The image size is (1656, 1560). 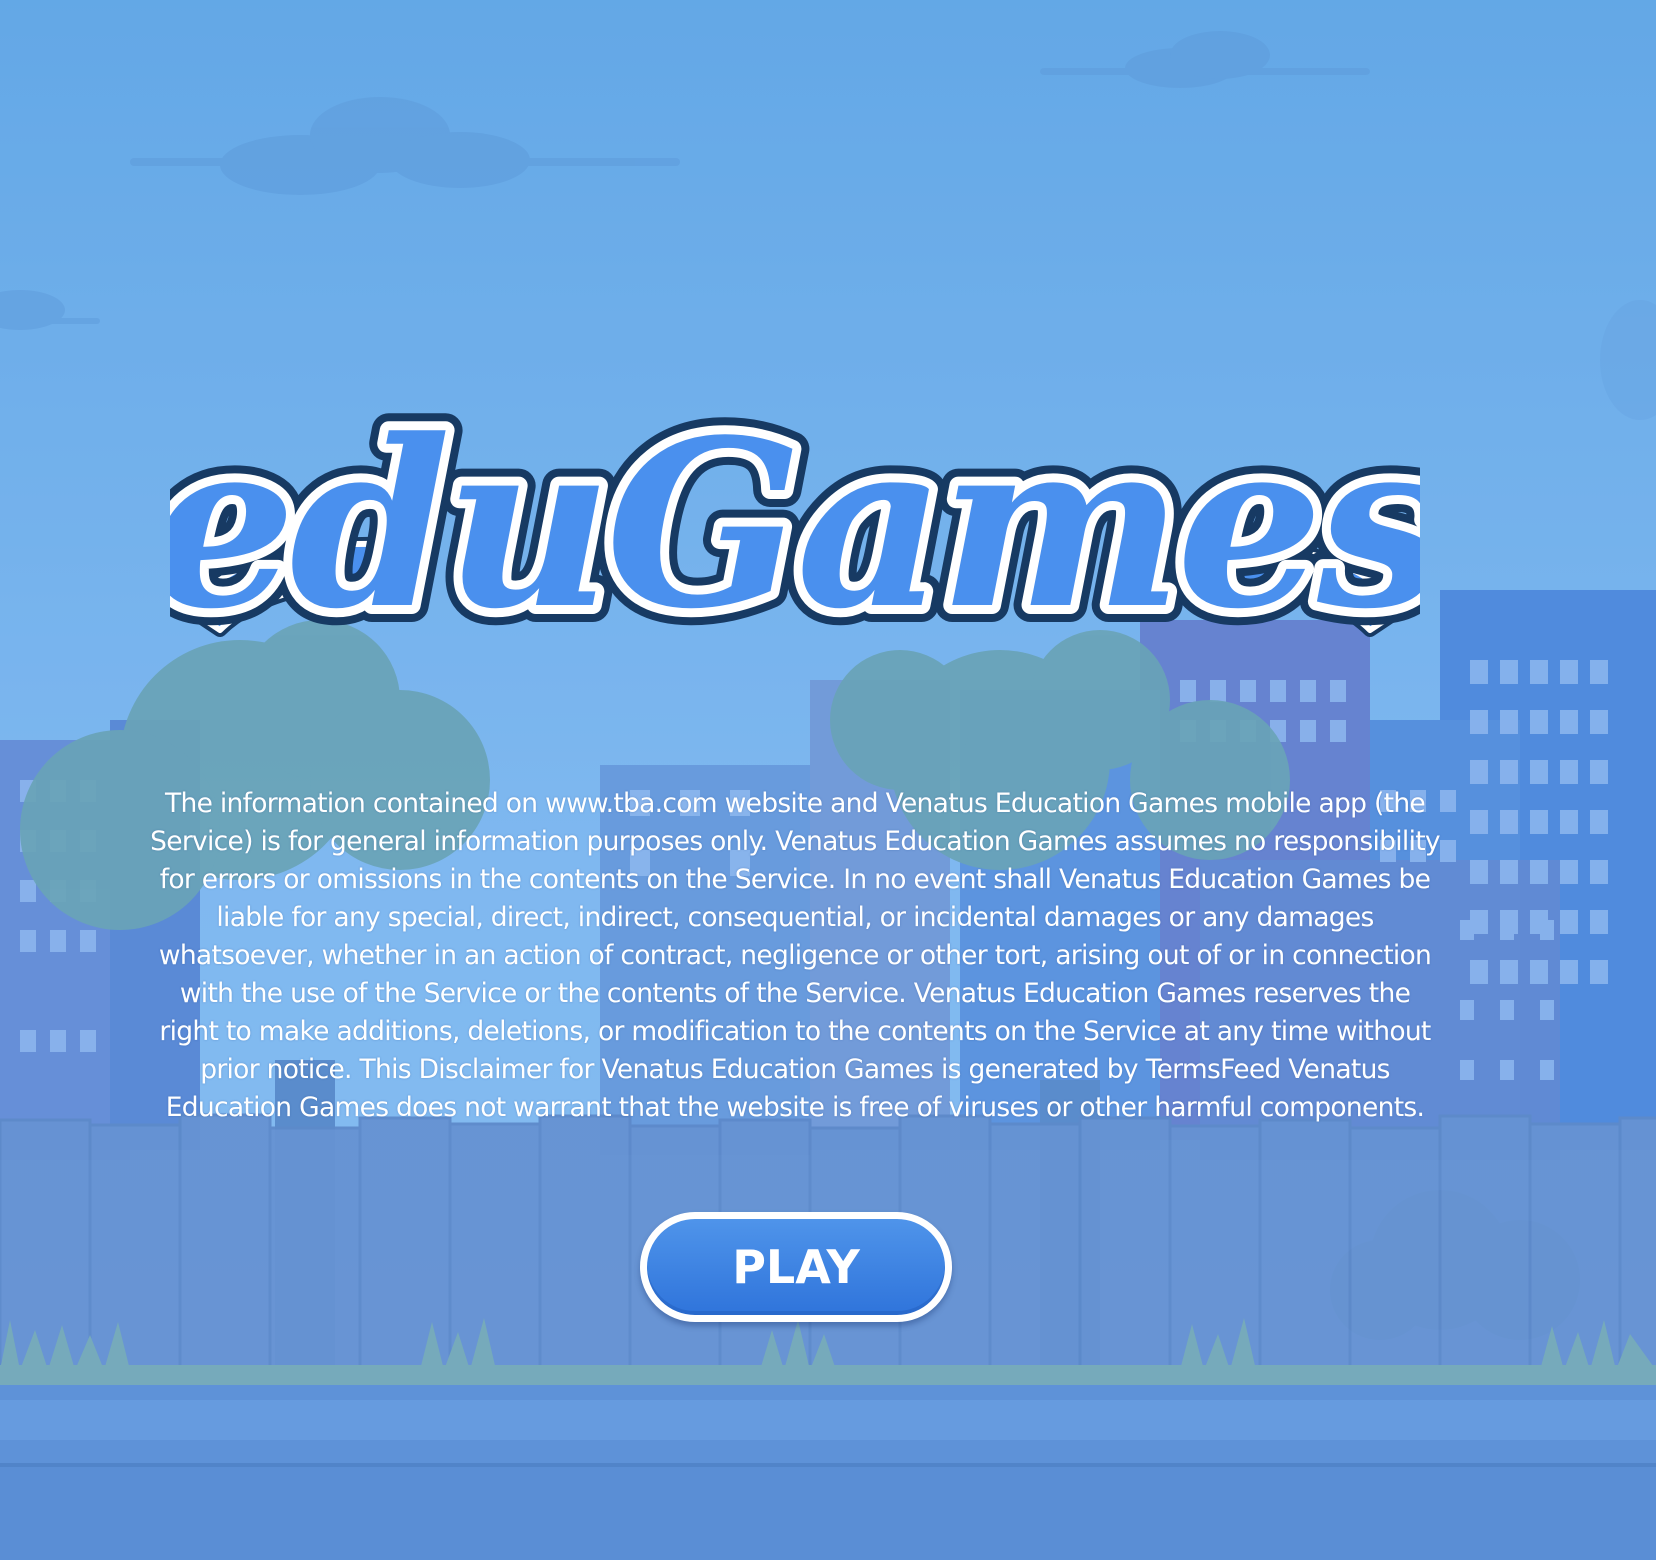 I want to click on logo-text: eduGames, so click(x=795, y=525).